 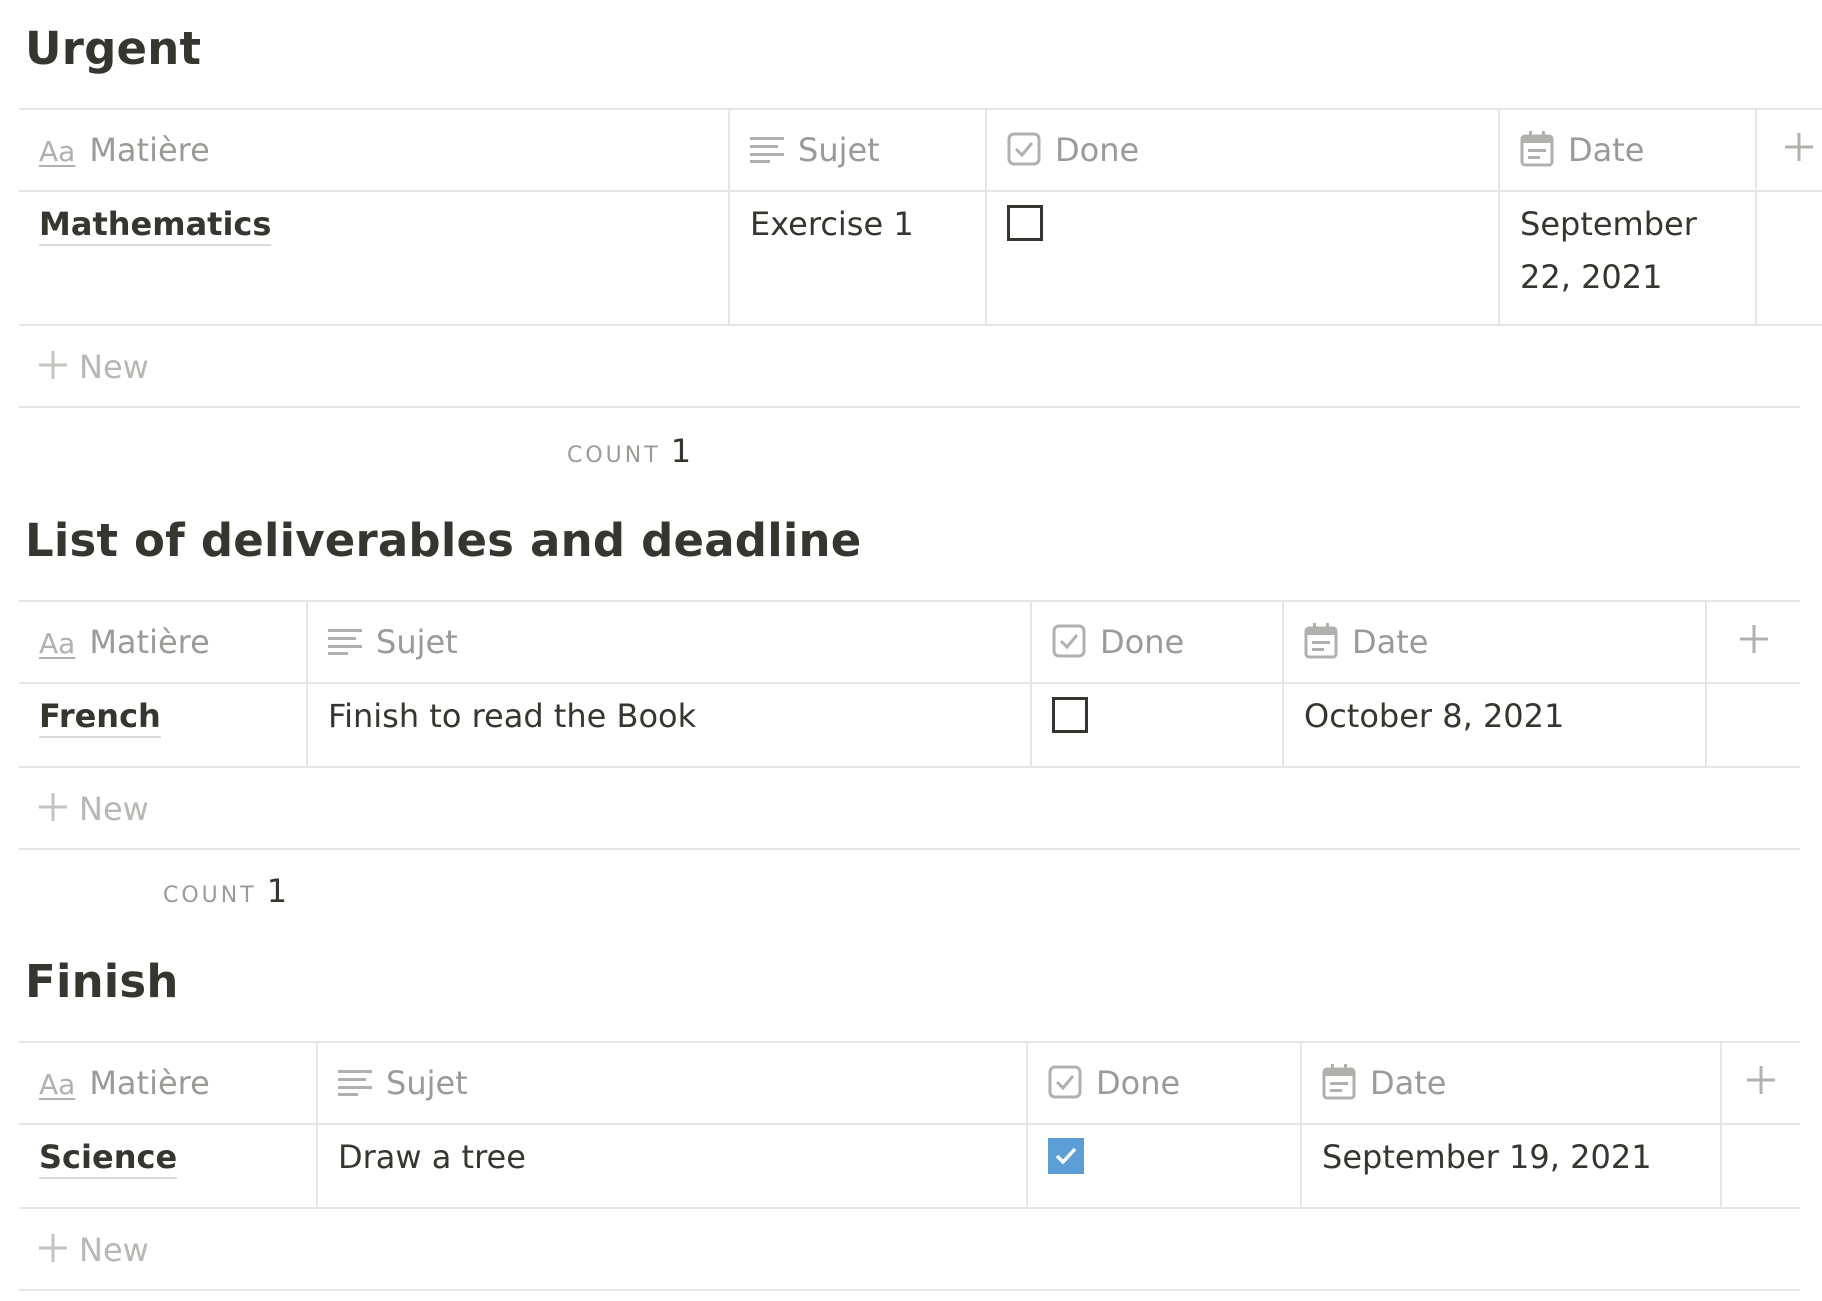 What do you see at coordinates (669, 725) in the screenshot?
I see `cell-sujet: Finish to read the Book` at bounding box center [669, 725].